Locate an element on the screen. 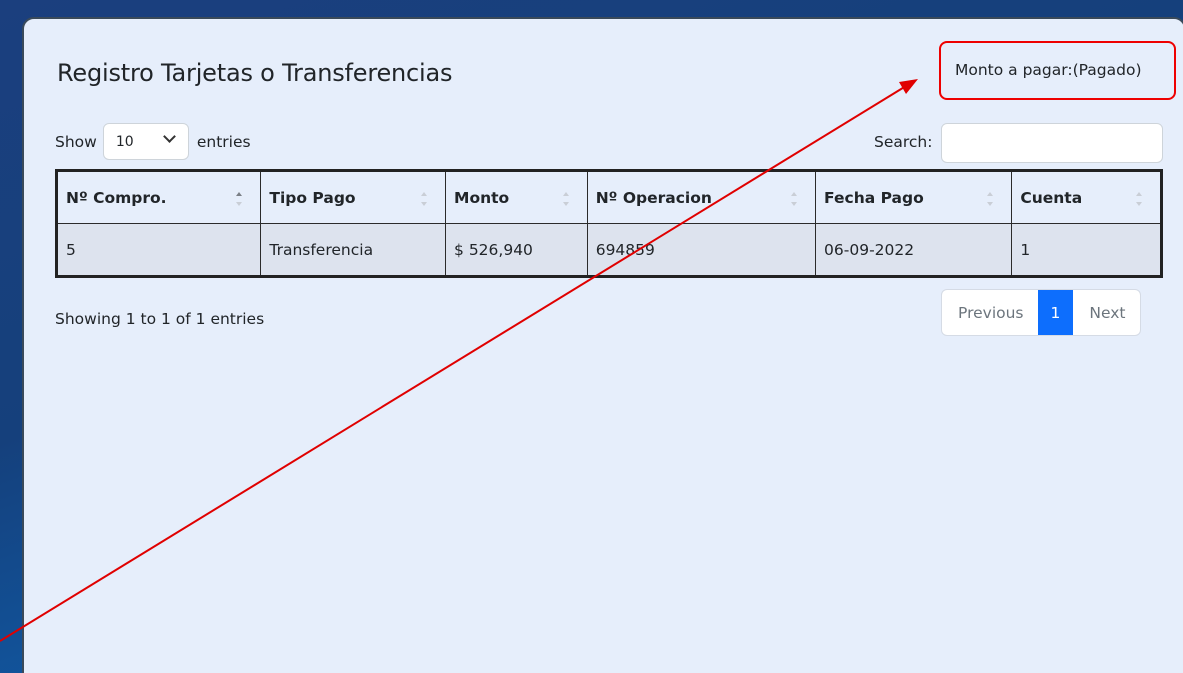 Image resolution: width=1183 pixels, height=673 pixels. column-header-operacion: Nº Operacion is located at coordinates (701, 197).